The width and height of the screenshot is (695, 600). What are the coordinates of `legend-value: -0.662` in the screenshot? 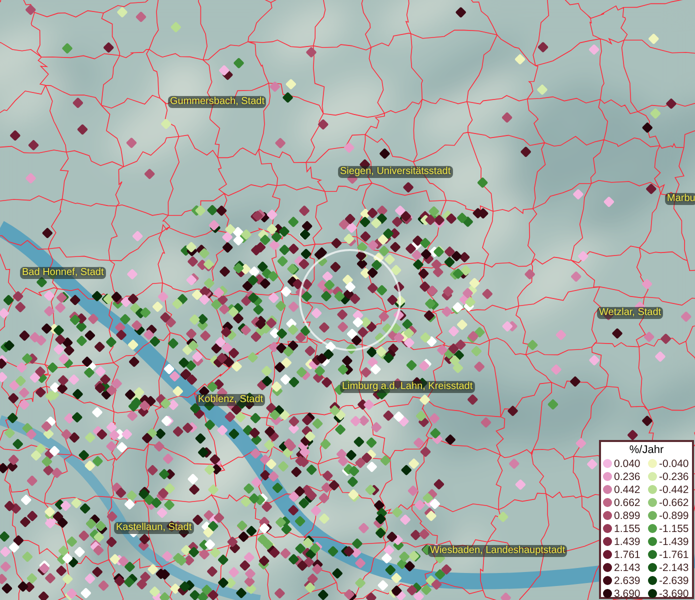 It's located at (674, 502).